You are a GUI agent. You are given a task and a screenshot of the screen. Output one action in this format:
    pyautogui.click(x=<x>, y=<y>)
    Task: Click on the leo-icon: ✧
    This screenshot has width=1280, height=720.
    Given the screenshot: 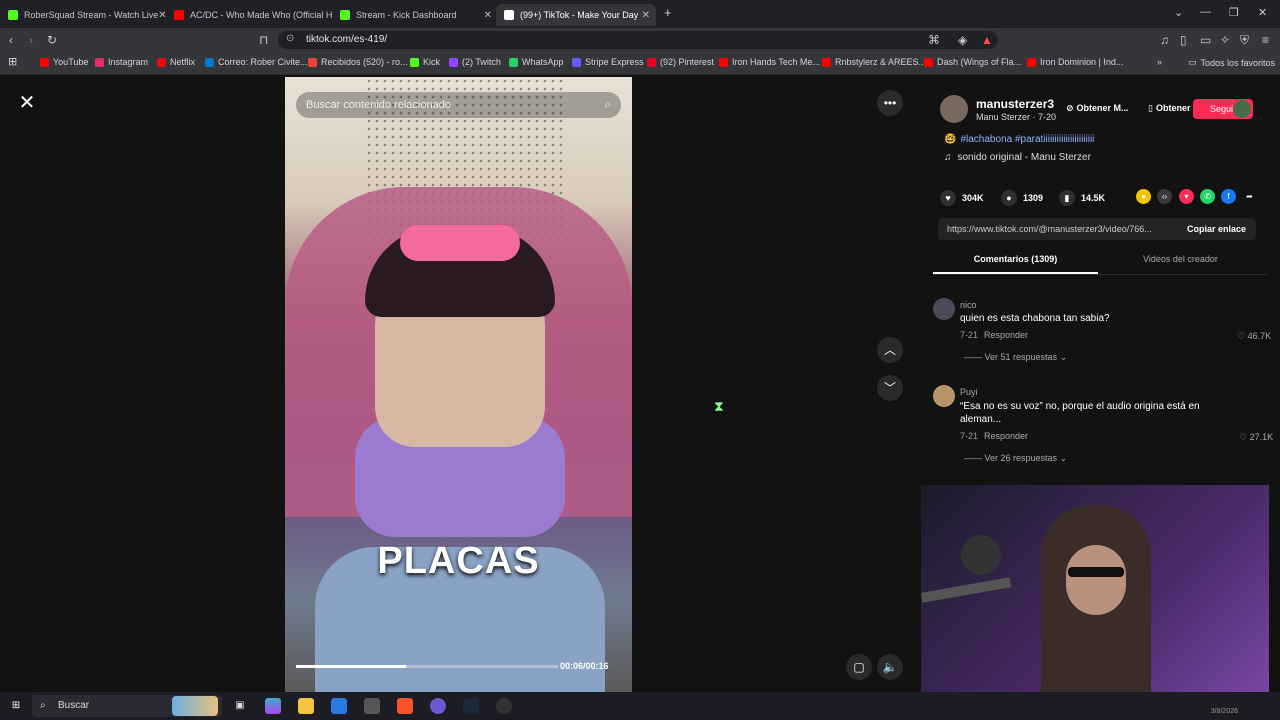 What is the action you would take?
    pyautogui.click(x=1225, y=40)
    